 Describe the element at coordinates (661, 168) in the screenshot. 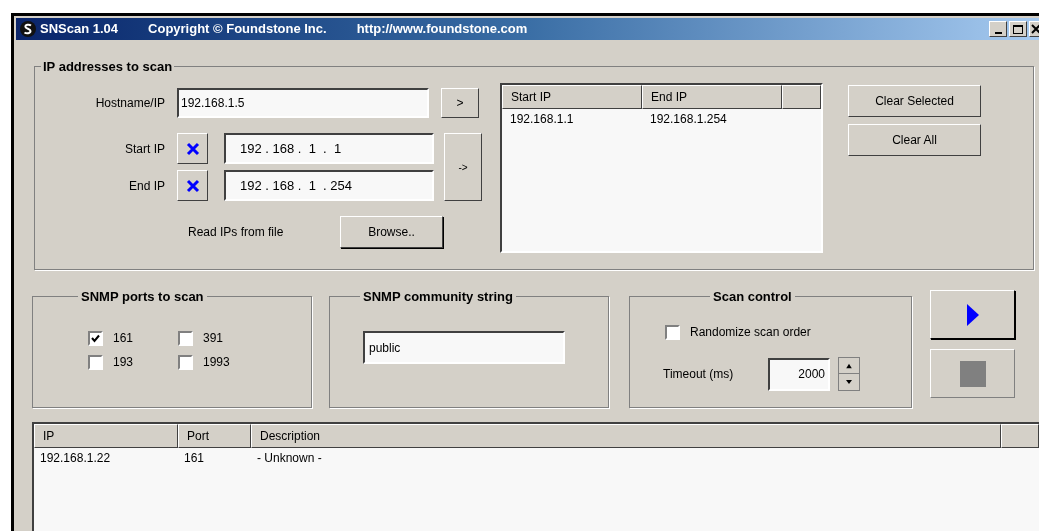

I see `range-list: Start IP End IP 192.168.1.1 192.168.1.254` at that location.